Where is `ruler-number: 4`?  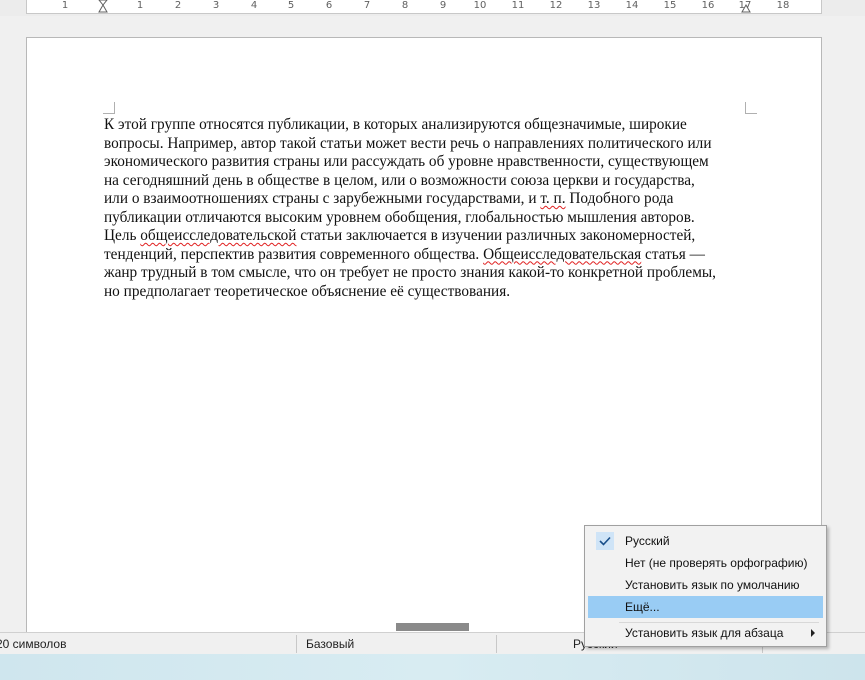
ruler-number: 4 is located at coordinates (254, 5).